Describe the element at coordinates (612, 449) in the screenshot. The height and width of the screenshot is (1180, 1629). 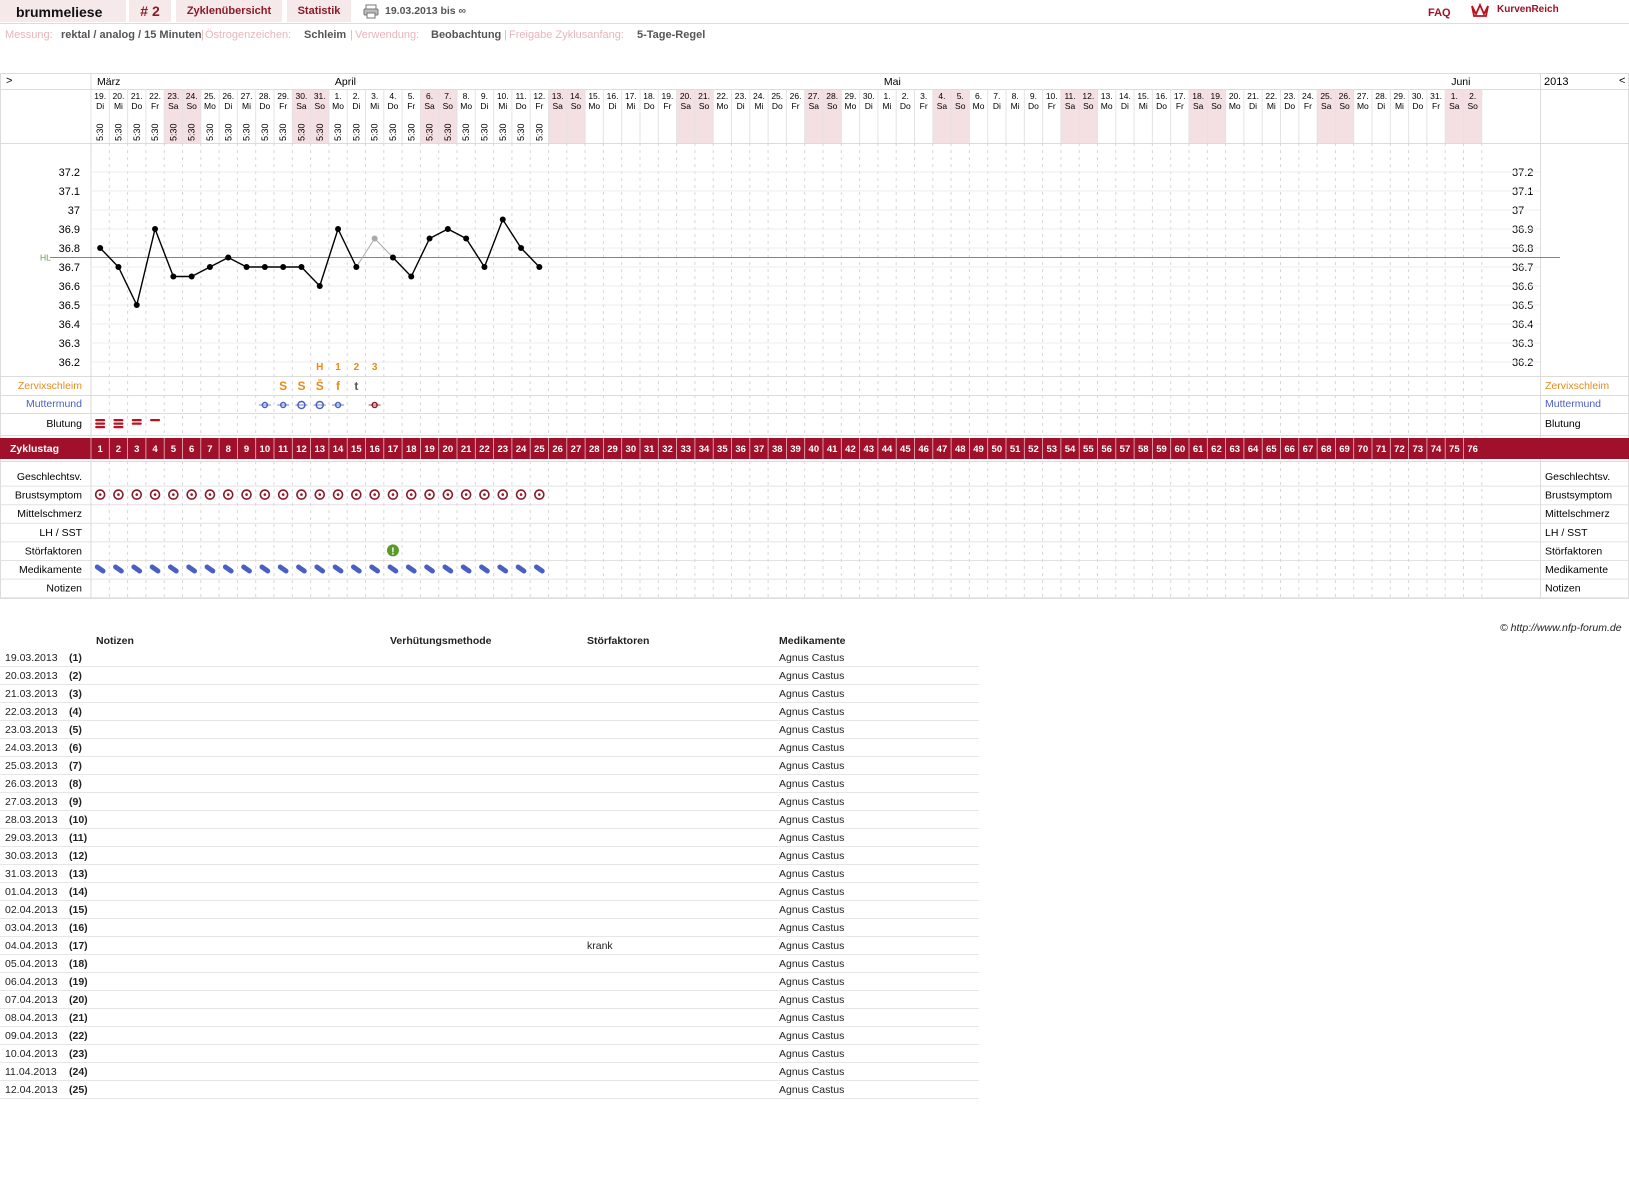
I see `cycle-day-number: 29` at that location.